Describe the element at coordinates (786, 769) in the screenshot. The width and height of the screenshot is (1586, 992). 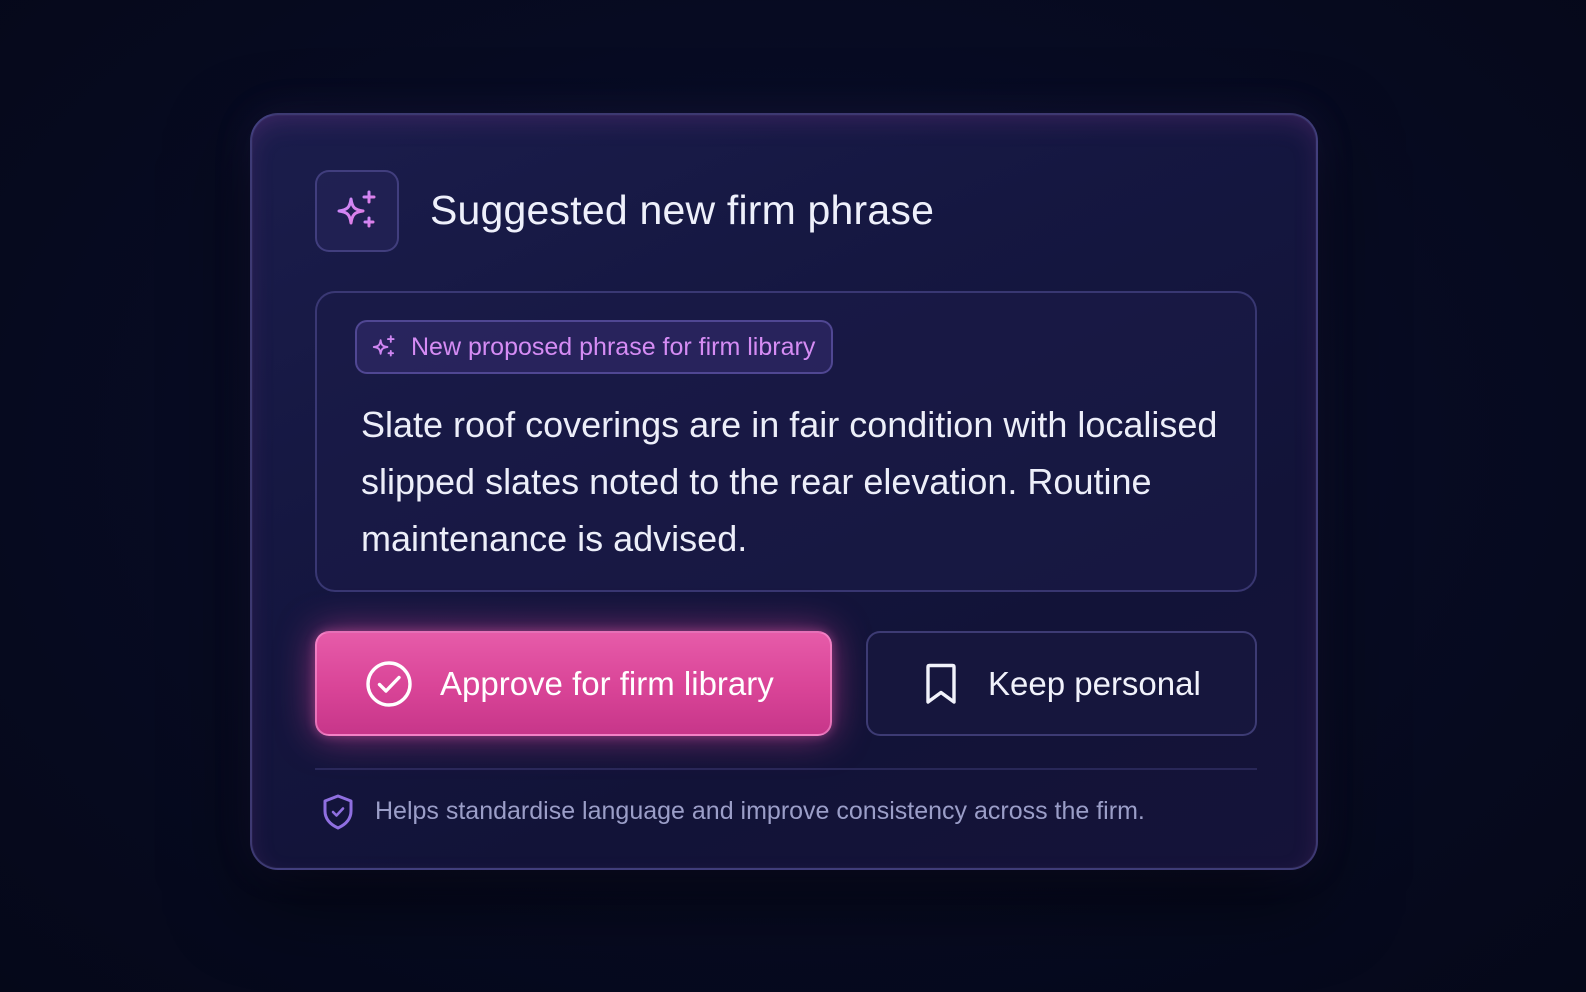
I see `footer-divider` at that location.